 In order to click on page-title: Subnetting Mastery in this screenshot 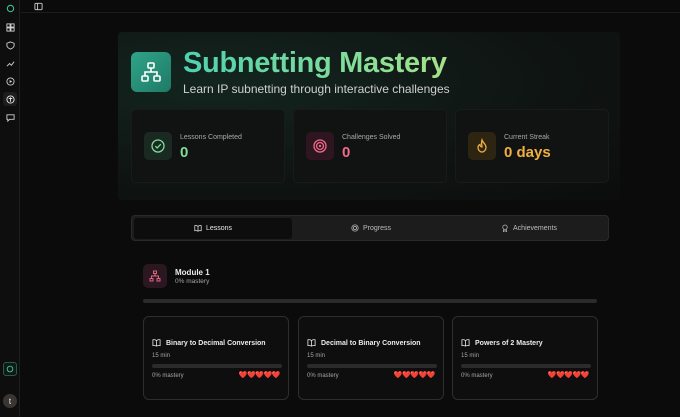, I will do `click(315, 63)`.